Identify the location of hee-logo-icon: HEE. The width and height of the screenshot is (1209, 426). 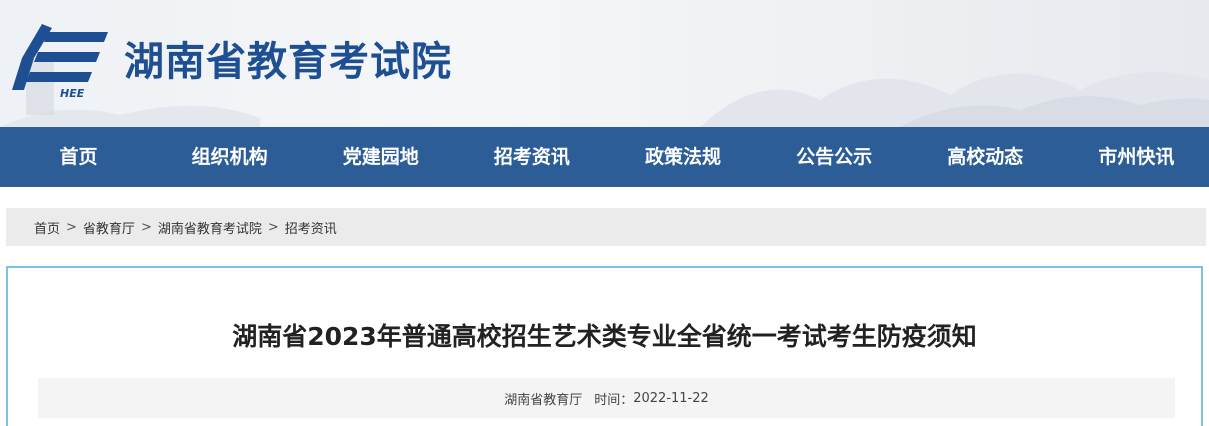
(60, 62).